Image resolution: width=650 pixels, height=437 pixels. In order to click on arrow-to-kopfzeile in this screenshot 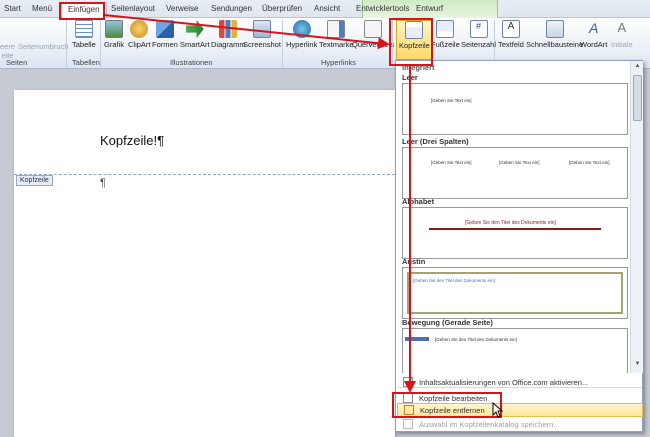, I will do `click(246, 32)`.